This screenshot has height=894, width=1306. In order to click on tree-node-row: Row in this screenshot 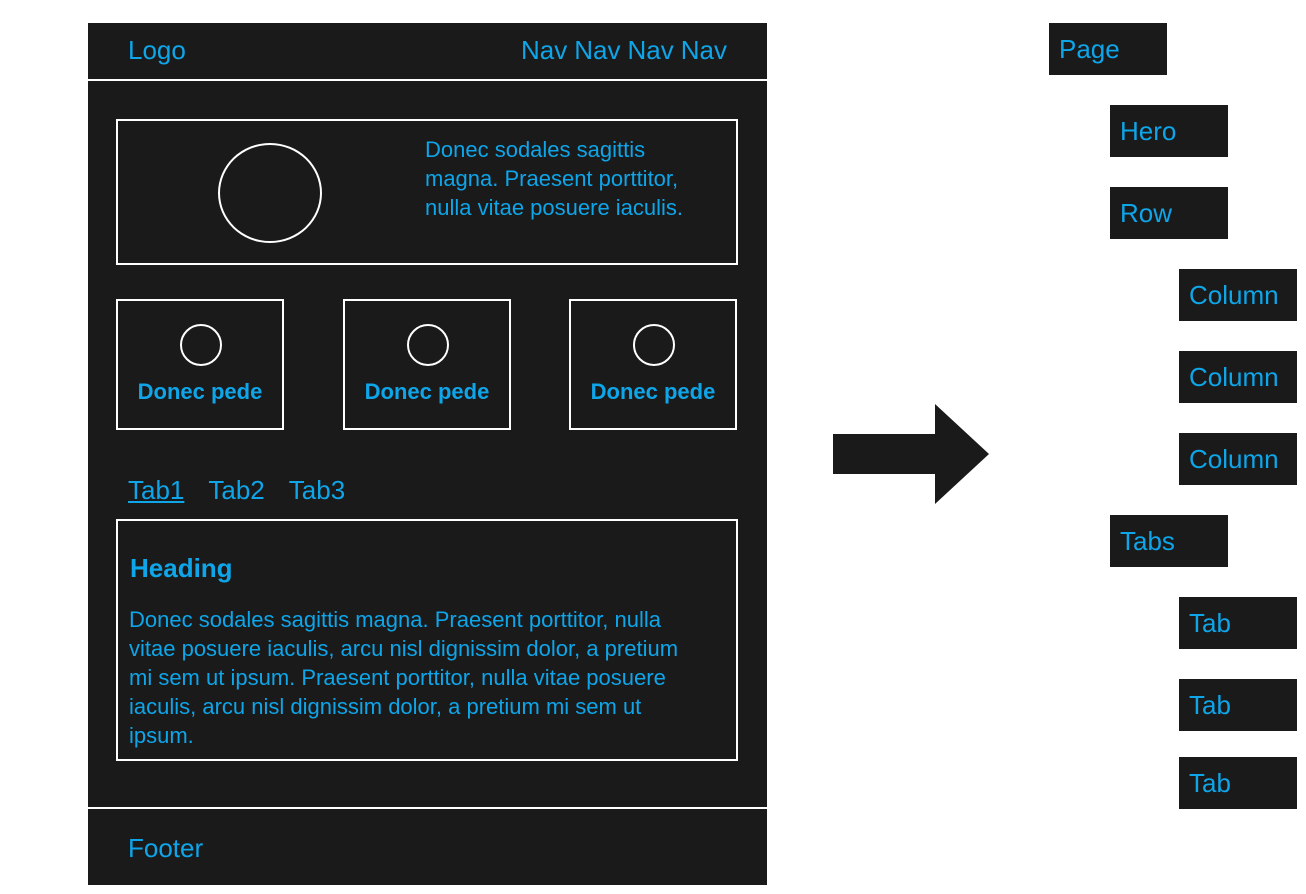, I will do `click(1169, 213)`.